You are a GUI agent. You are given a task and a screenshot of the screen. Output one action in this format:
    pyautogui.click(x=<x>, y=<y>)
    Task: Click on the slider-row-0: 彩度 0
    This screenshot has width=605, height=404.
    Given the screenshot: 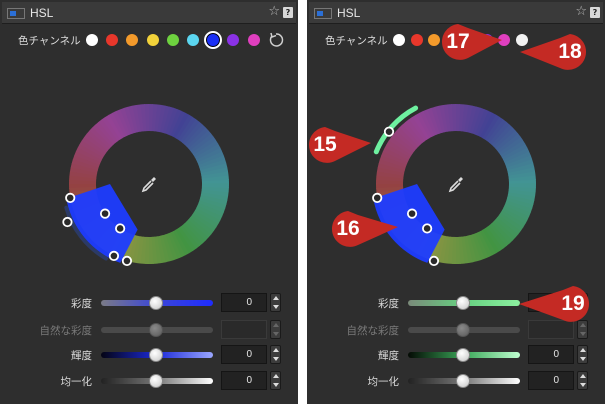 What is the action you would take?
    pyautogui.click(x=149, y=303)
    